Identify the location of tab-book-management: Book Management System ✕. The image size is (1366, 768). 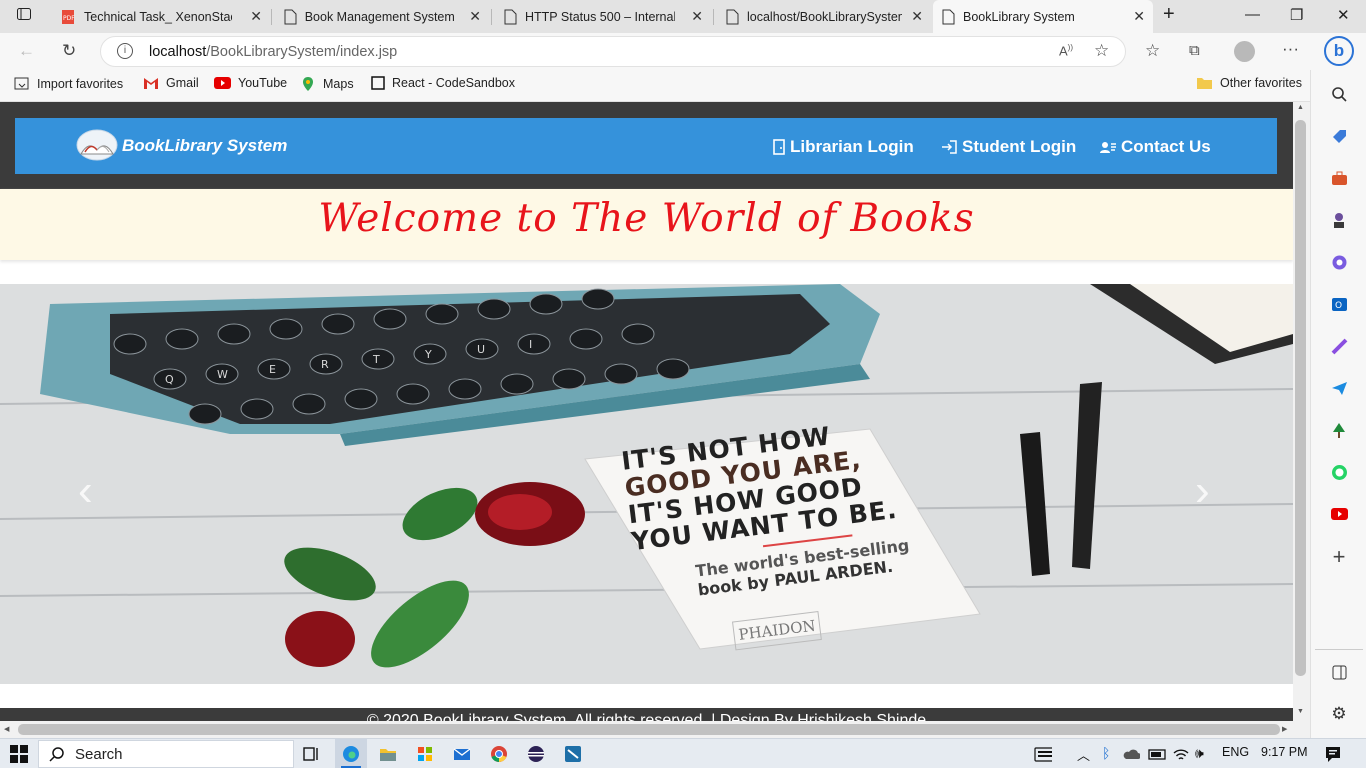
(382, 16).